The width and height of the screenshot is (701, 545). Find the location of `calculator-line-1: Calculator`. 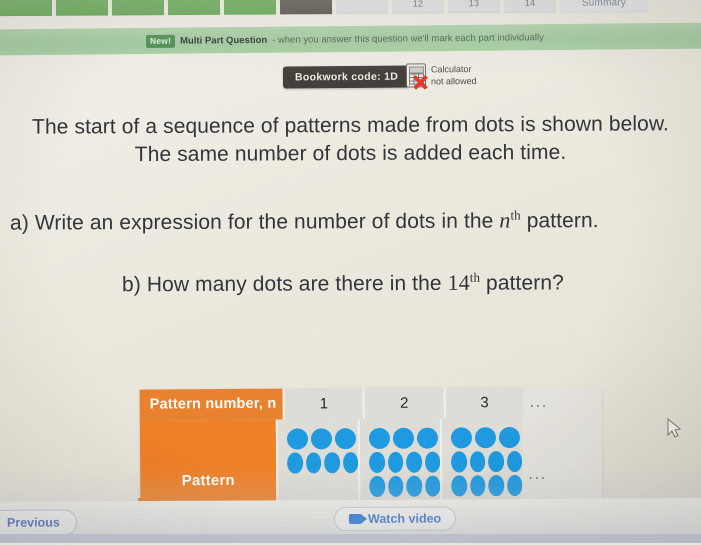

calculator-line-1: Calculator is located at coordinates (451, 69).